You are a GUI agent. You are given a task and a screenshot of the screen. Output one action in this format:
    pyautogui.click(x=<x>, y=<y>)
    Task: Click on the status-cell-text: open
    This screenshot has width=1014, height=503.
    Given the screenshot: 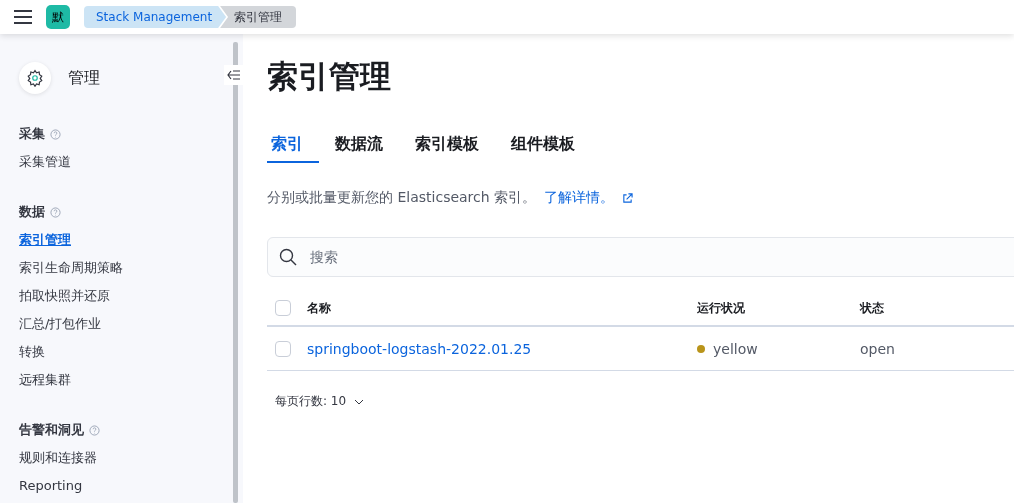 What is the action you would take?
    pyautogui.click(x=878, y=348)
    